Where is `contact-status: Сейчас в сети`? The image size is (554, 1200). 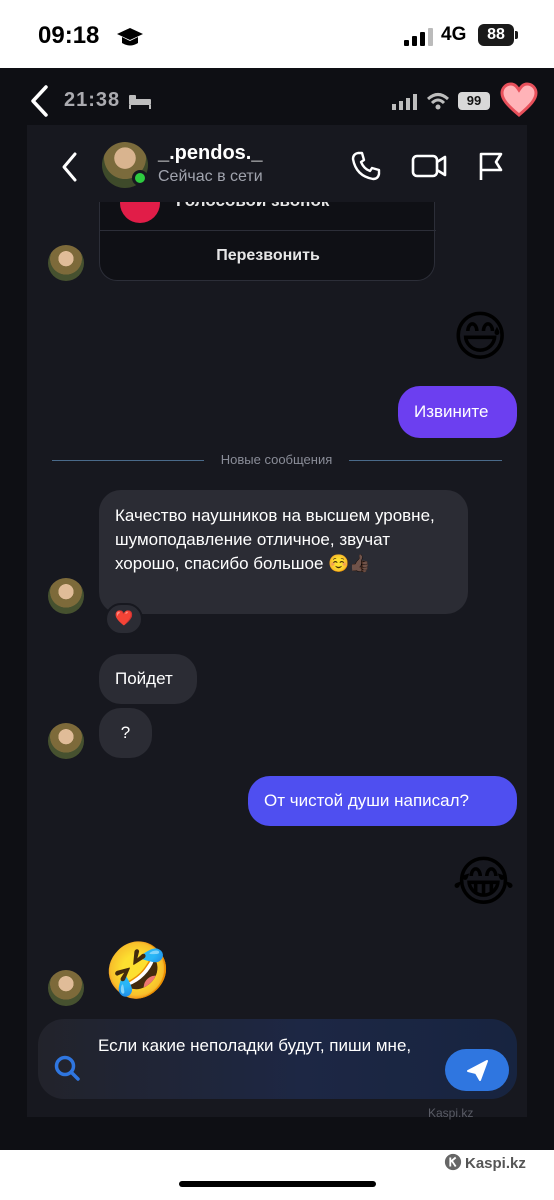
contact-status: Сейчас в сети is located at coordinates (210, 176).